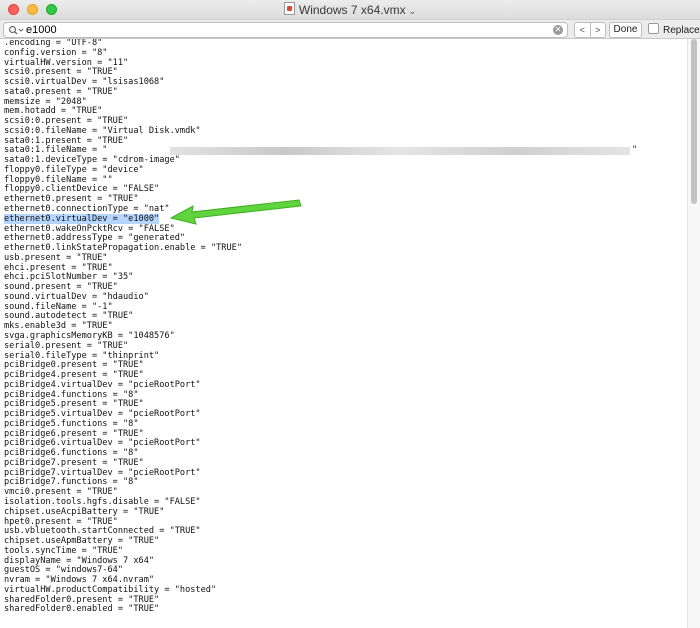  What do you see at coordinates (66, 121) in the screenshot?
I see `editor-line-text: scsi0:0.present = "TRUE"` at bounding box center [66, 121].